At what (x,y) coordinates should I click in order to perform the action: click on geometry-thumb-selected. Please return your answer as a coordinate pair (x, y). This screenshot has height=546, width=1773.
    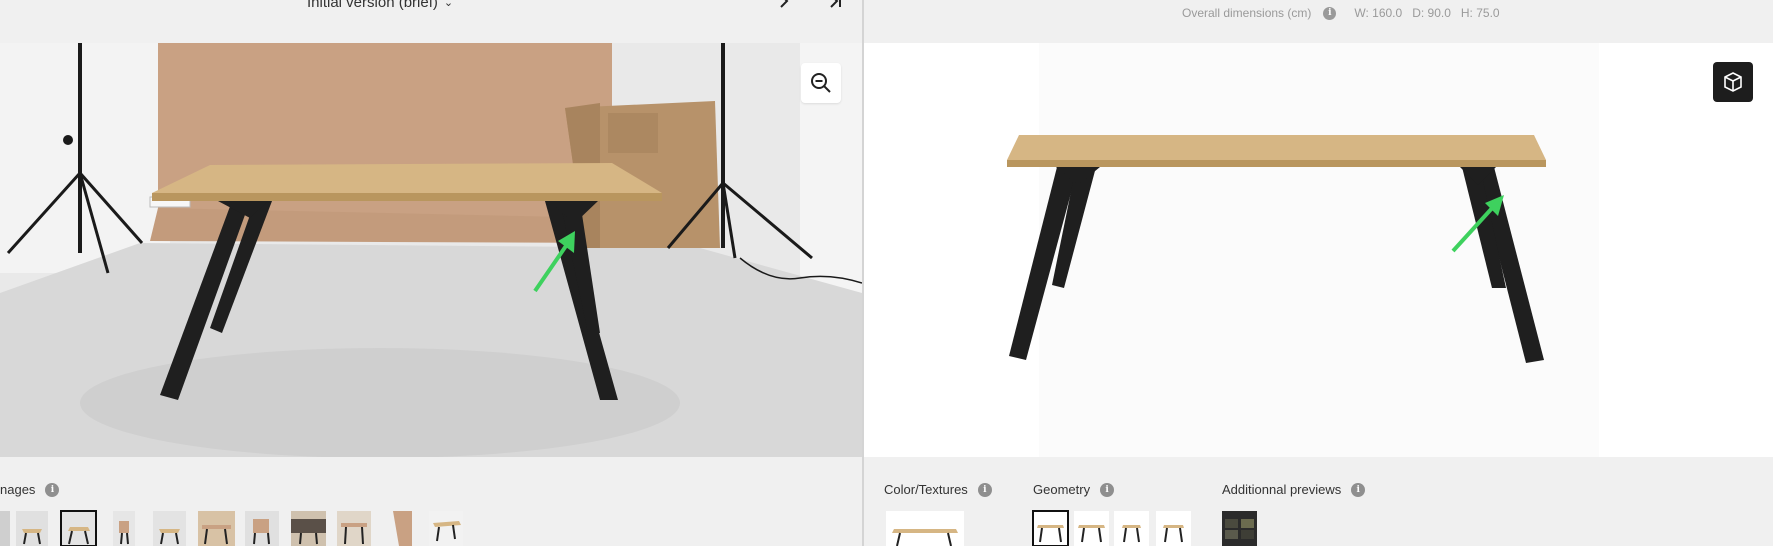
    Looking at the image, I should click on (1050, 528).